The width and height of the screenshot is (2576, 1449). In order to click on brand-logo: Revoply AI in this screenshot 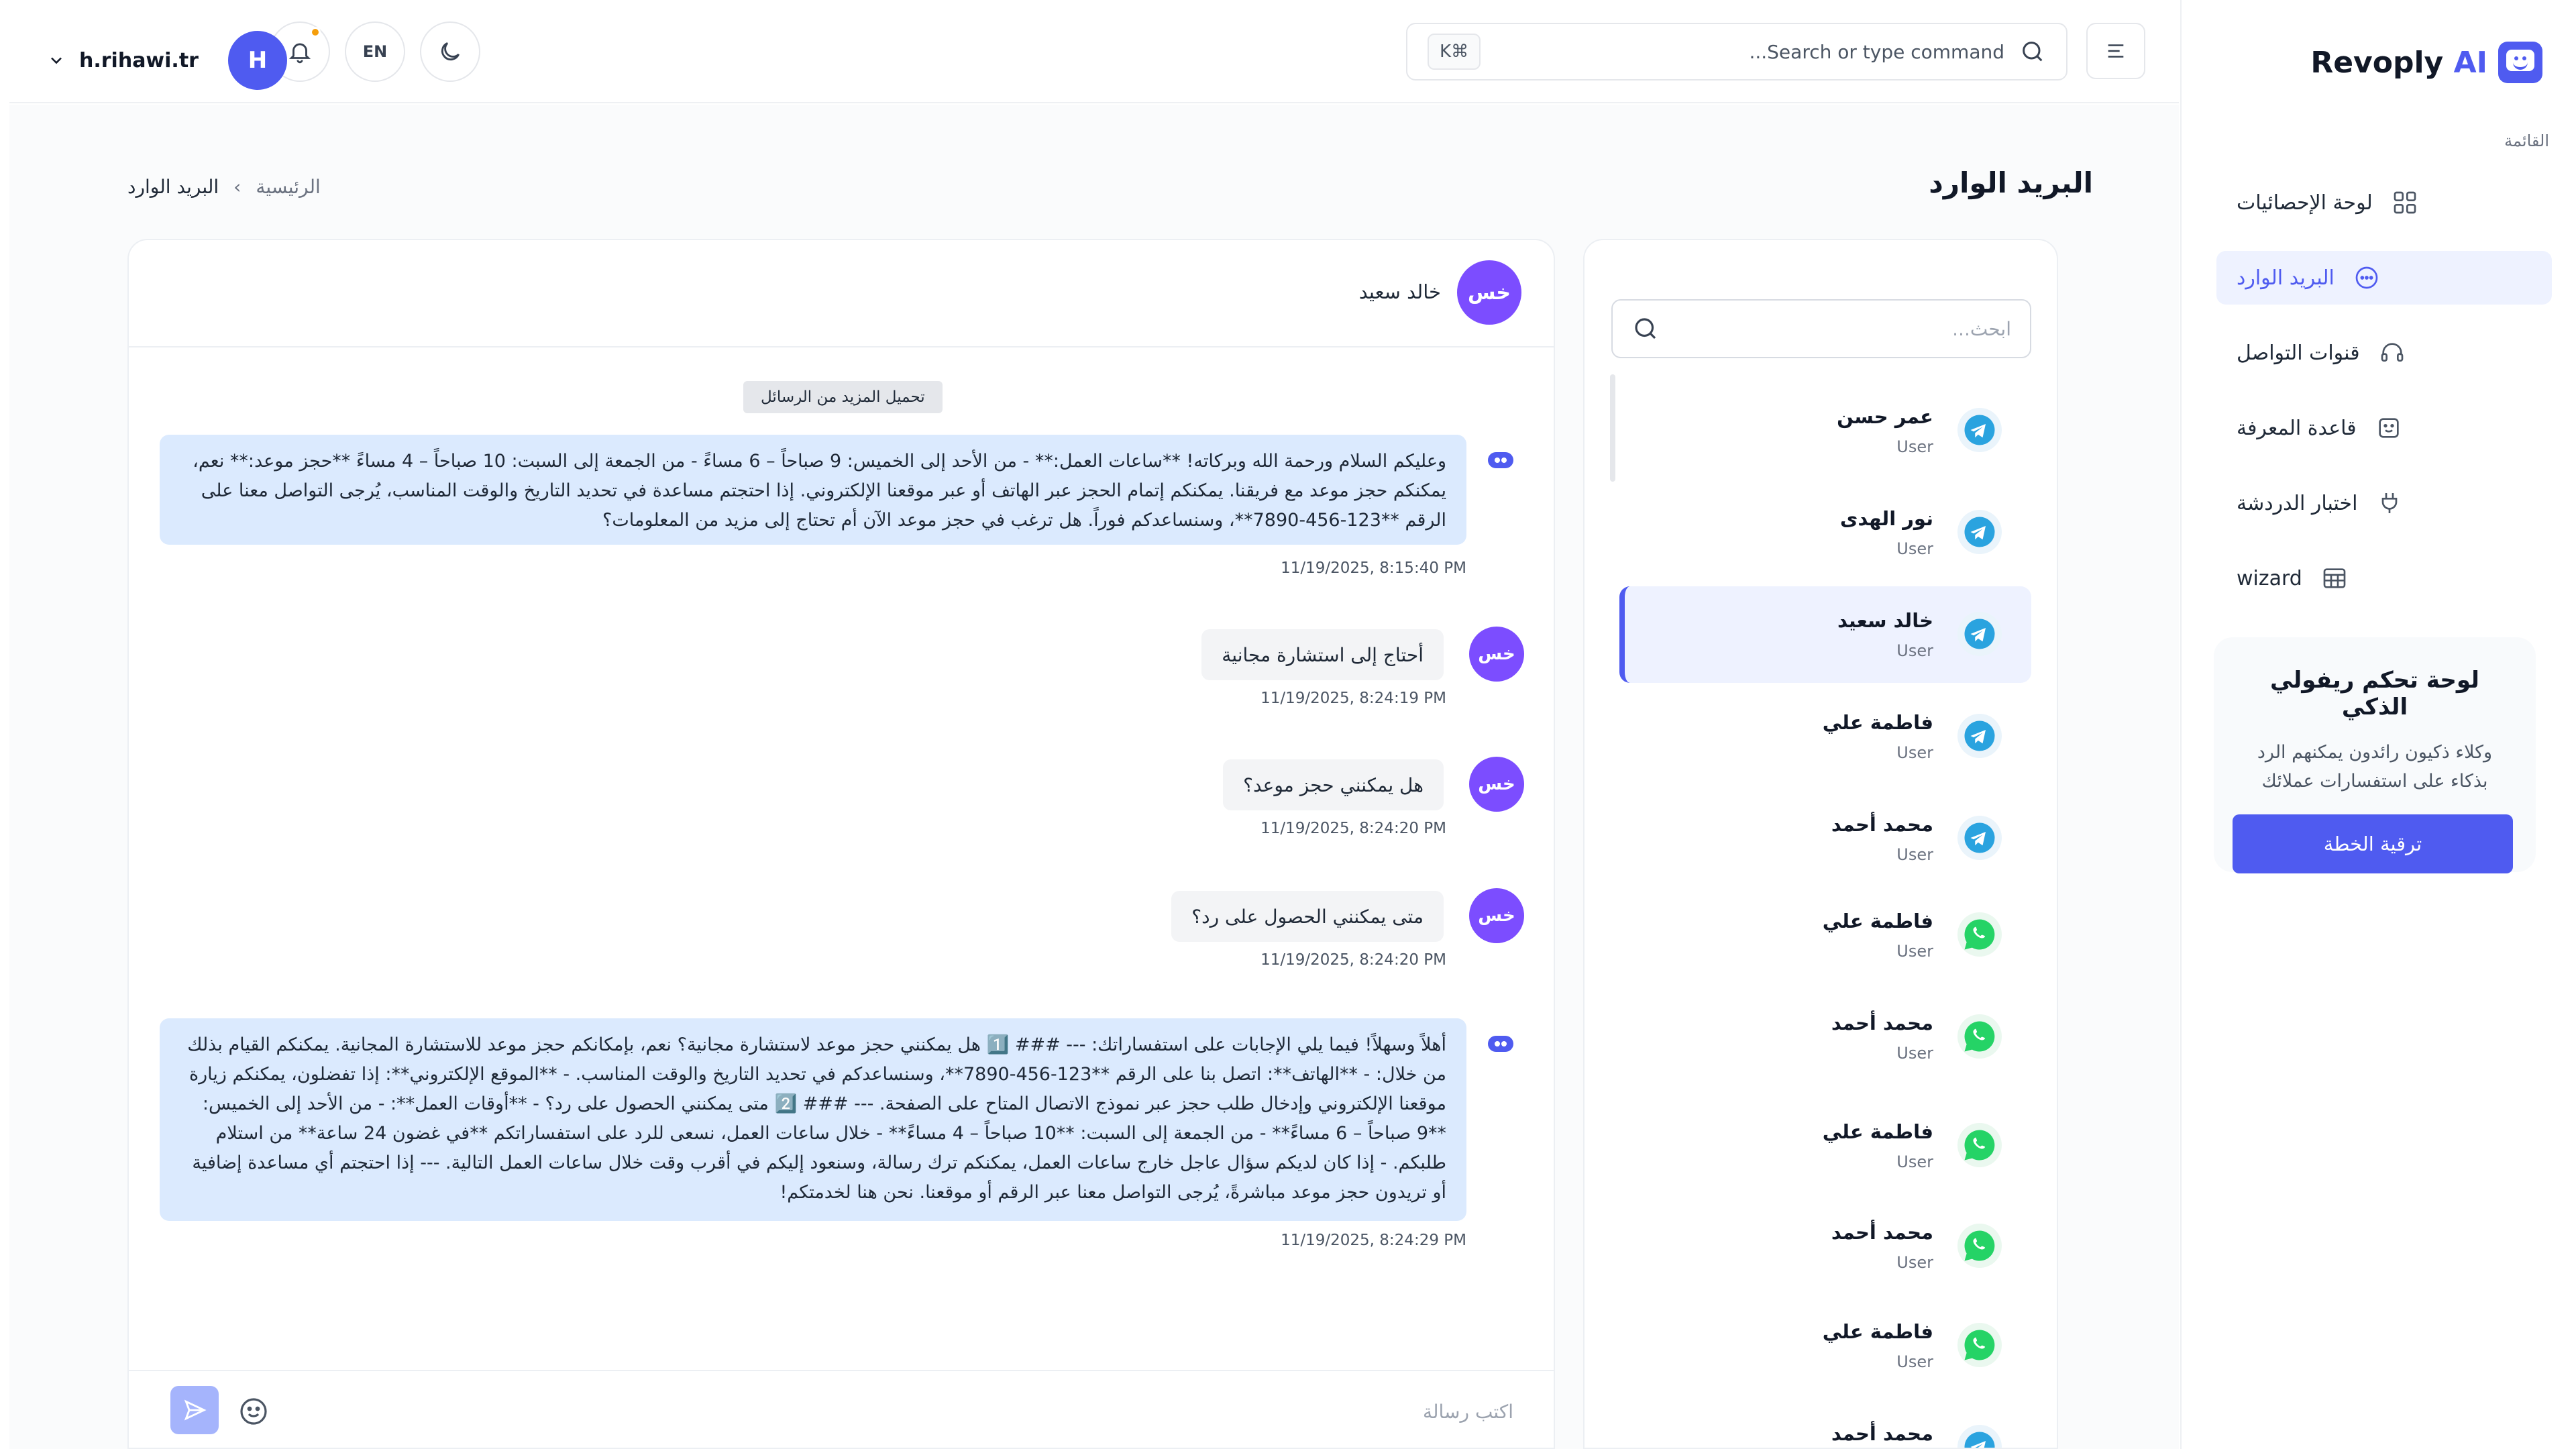, I will do `click(2426, 62)`.